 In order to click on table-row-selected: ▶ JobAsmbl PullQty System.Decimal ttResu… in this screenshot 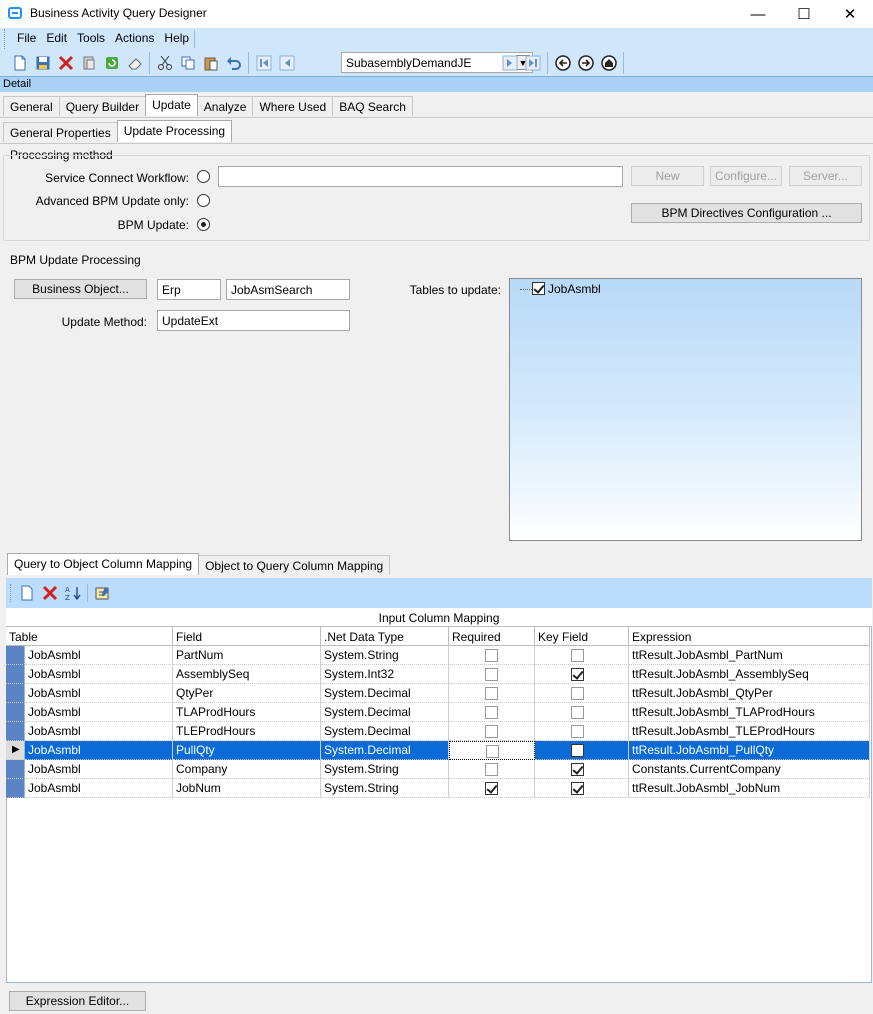, I will do `click(438, 750)`.